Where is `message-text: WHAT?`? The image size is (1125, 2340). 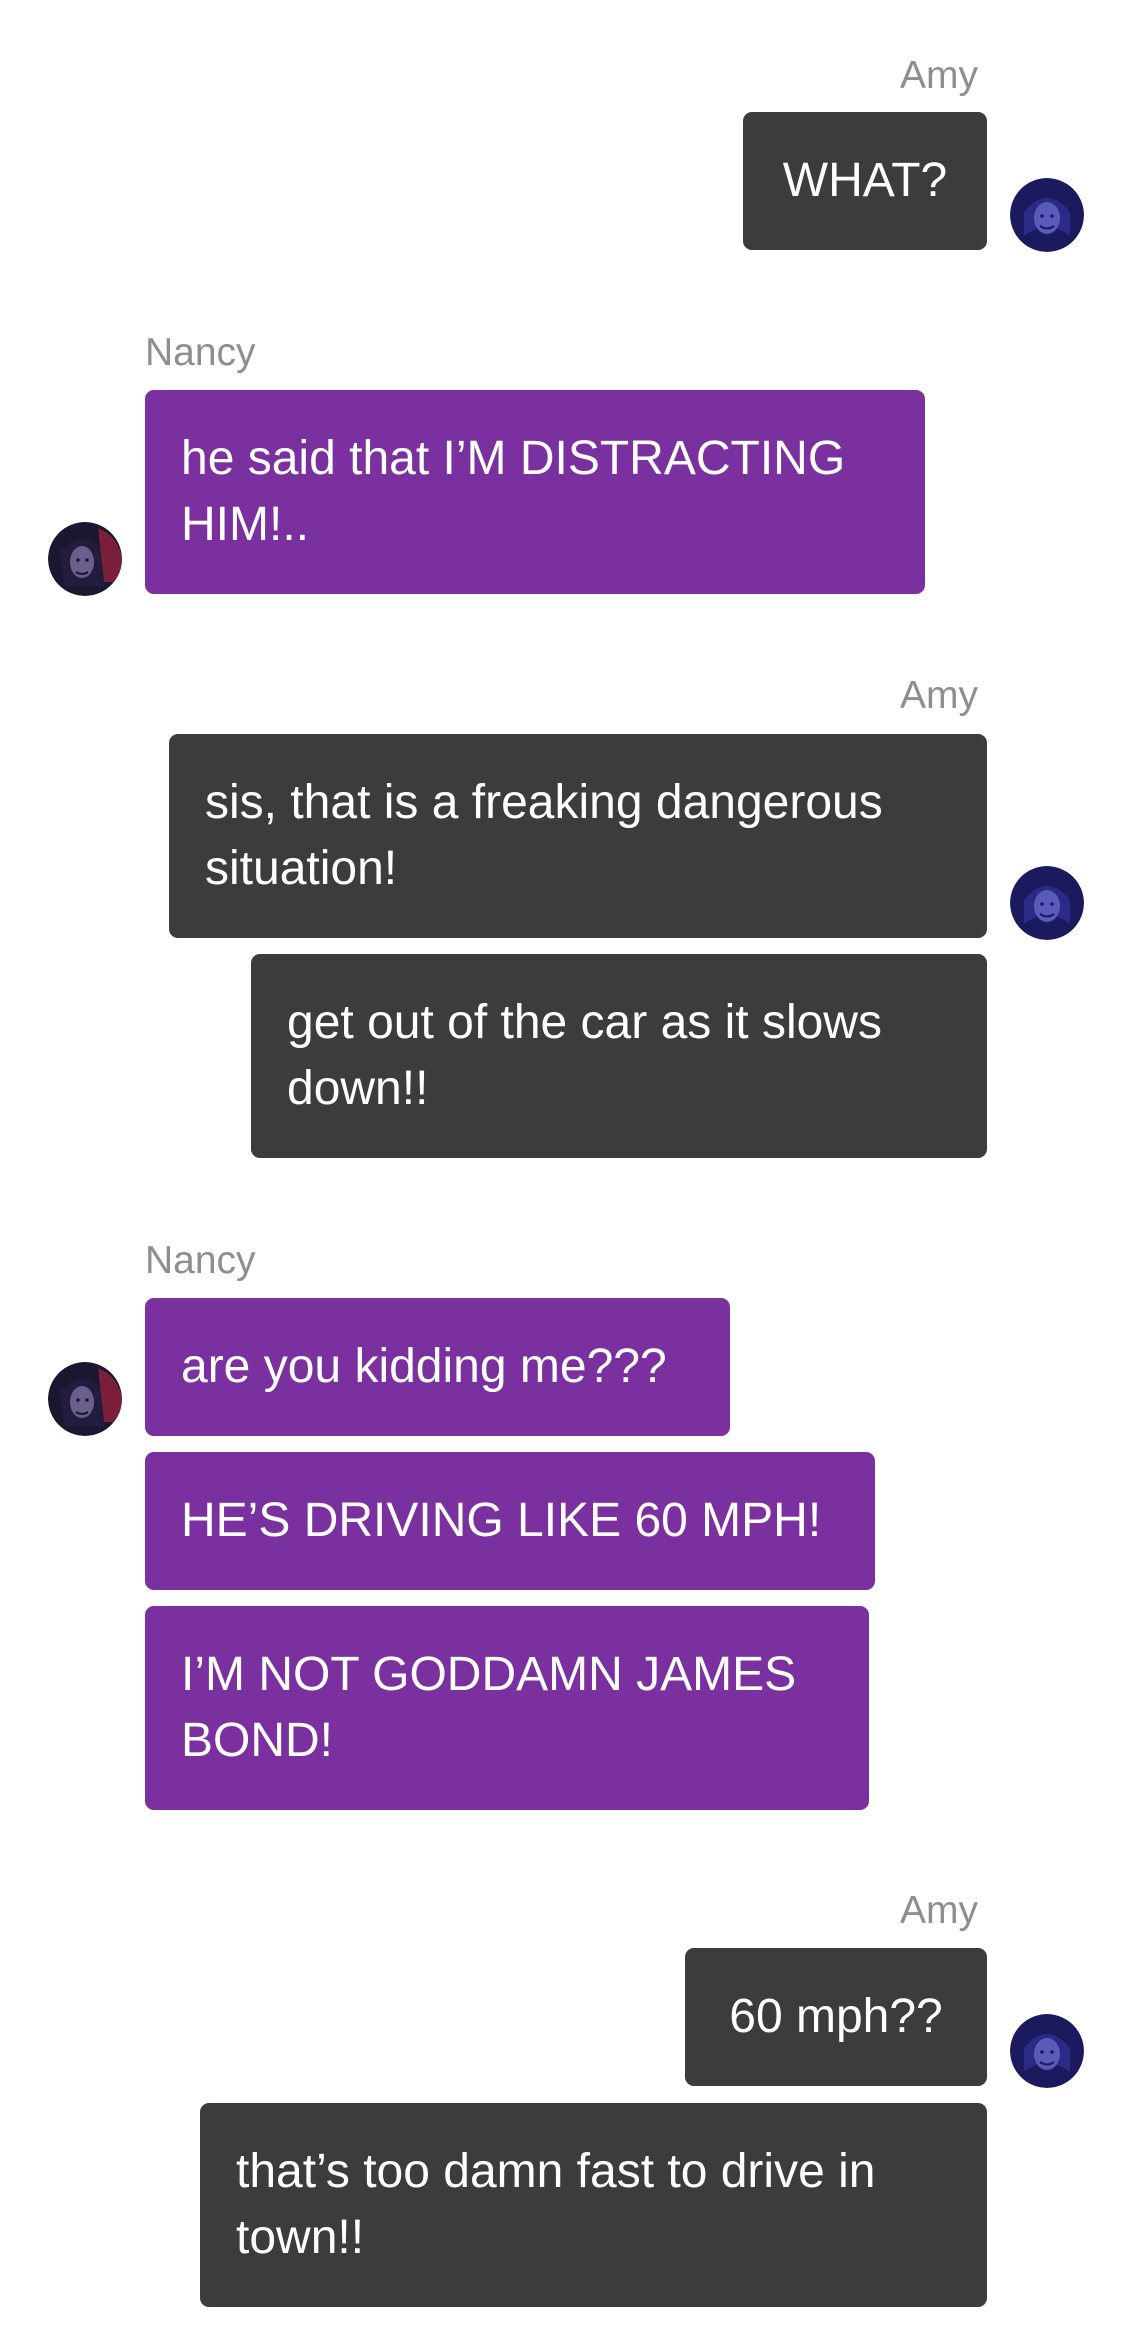
message-text: WHAT? is located at coordinates (865, 180).